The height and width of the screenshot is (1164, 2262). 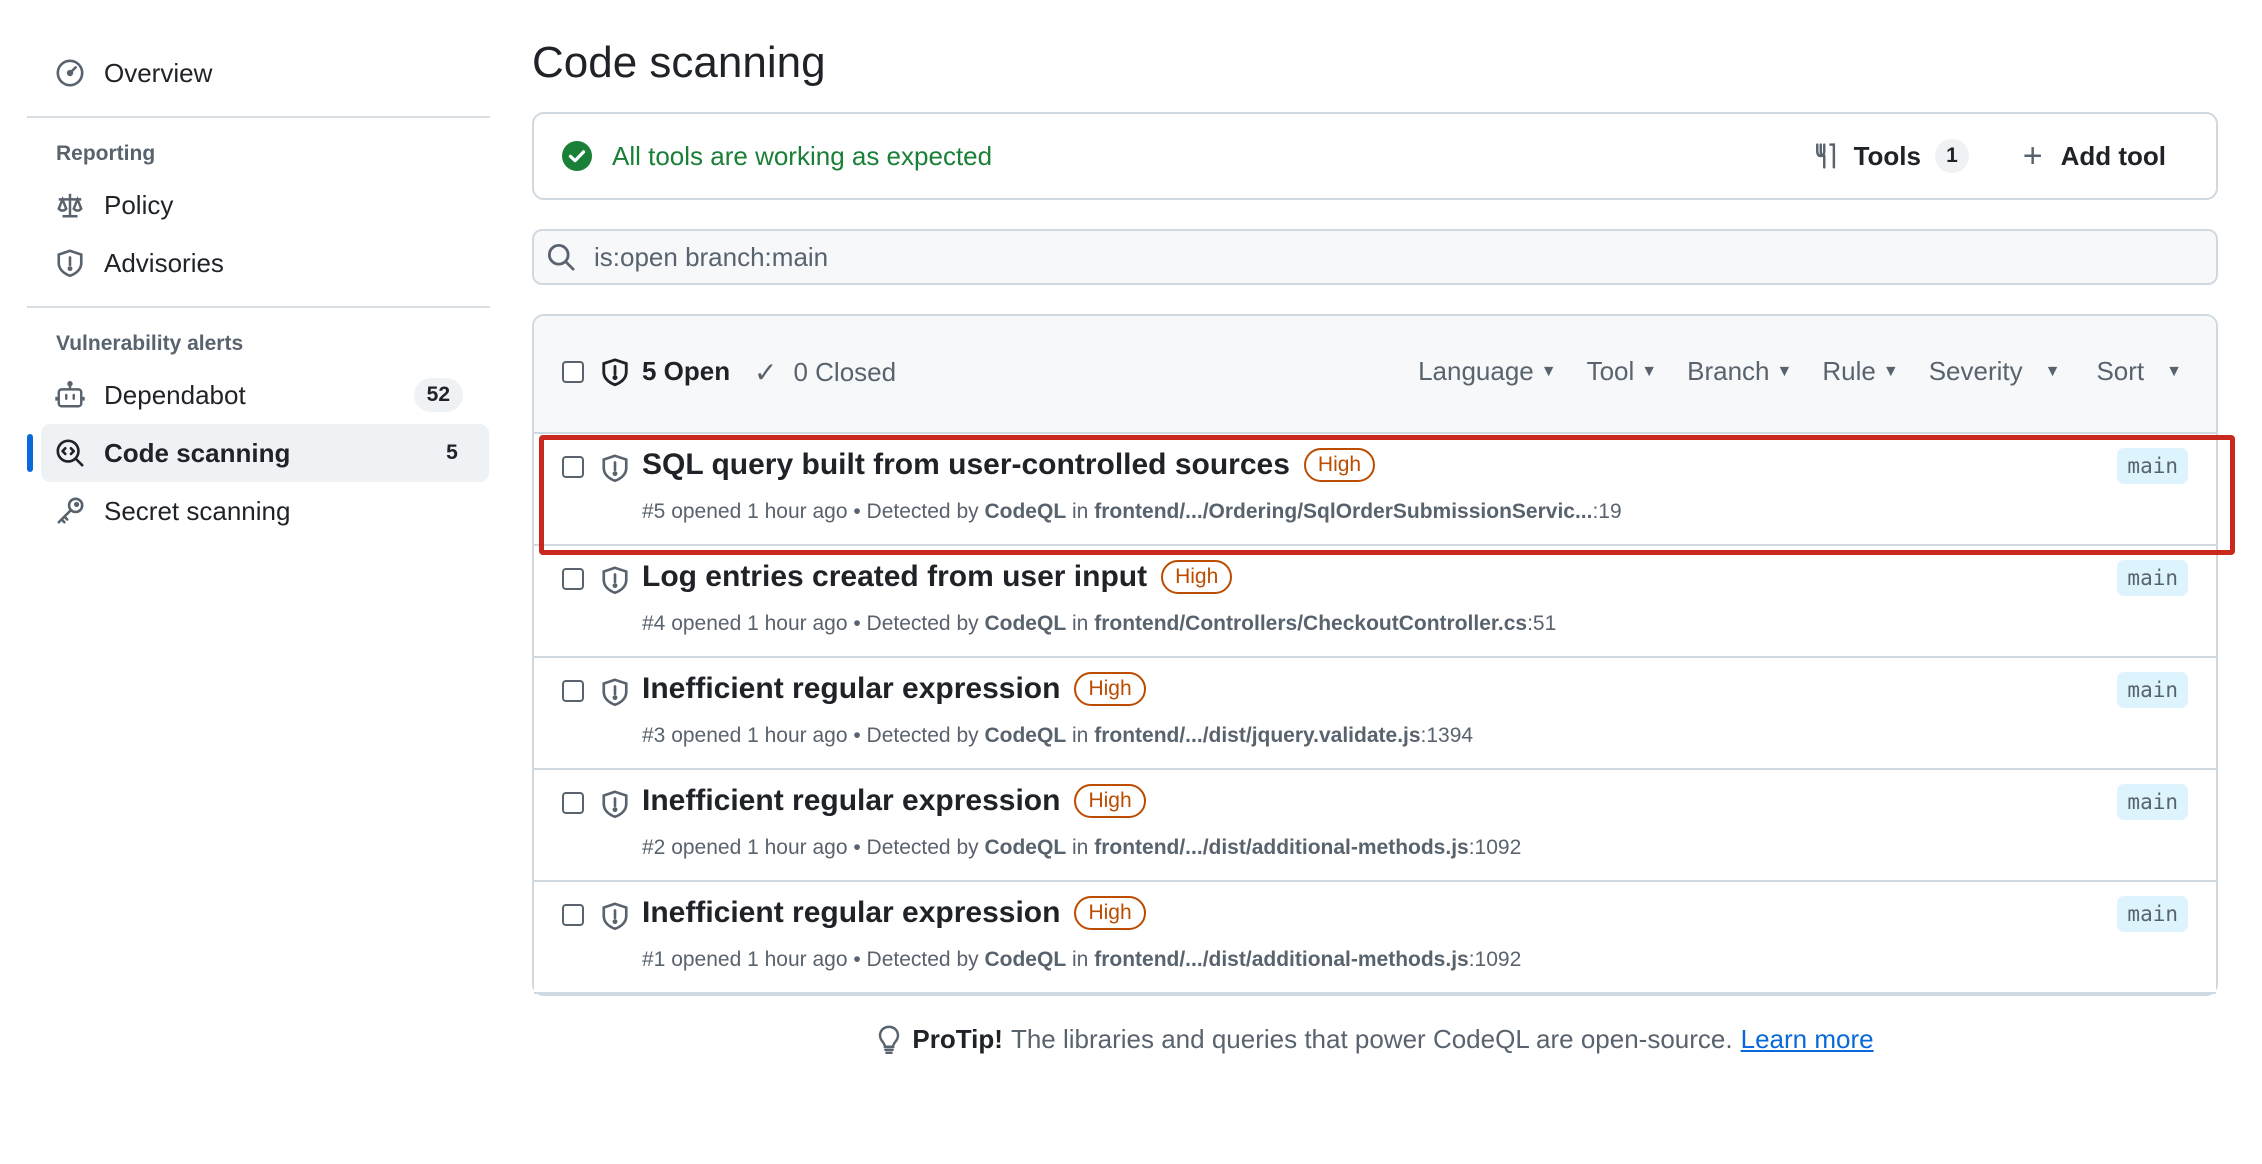 I want to click on alert-number: #1, so click(x=654, y=959).